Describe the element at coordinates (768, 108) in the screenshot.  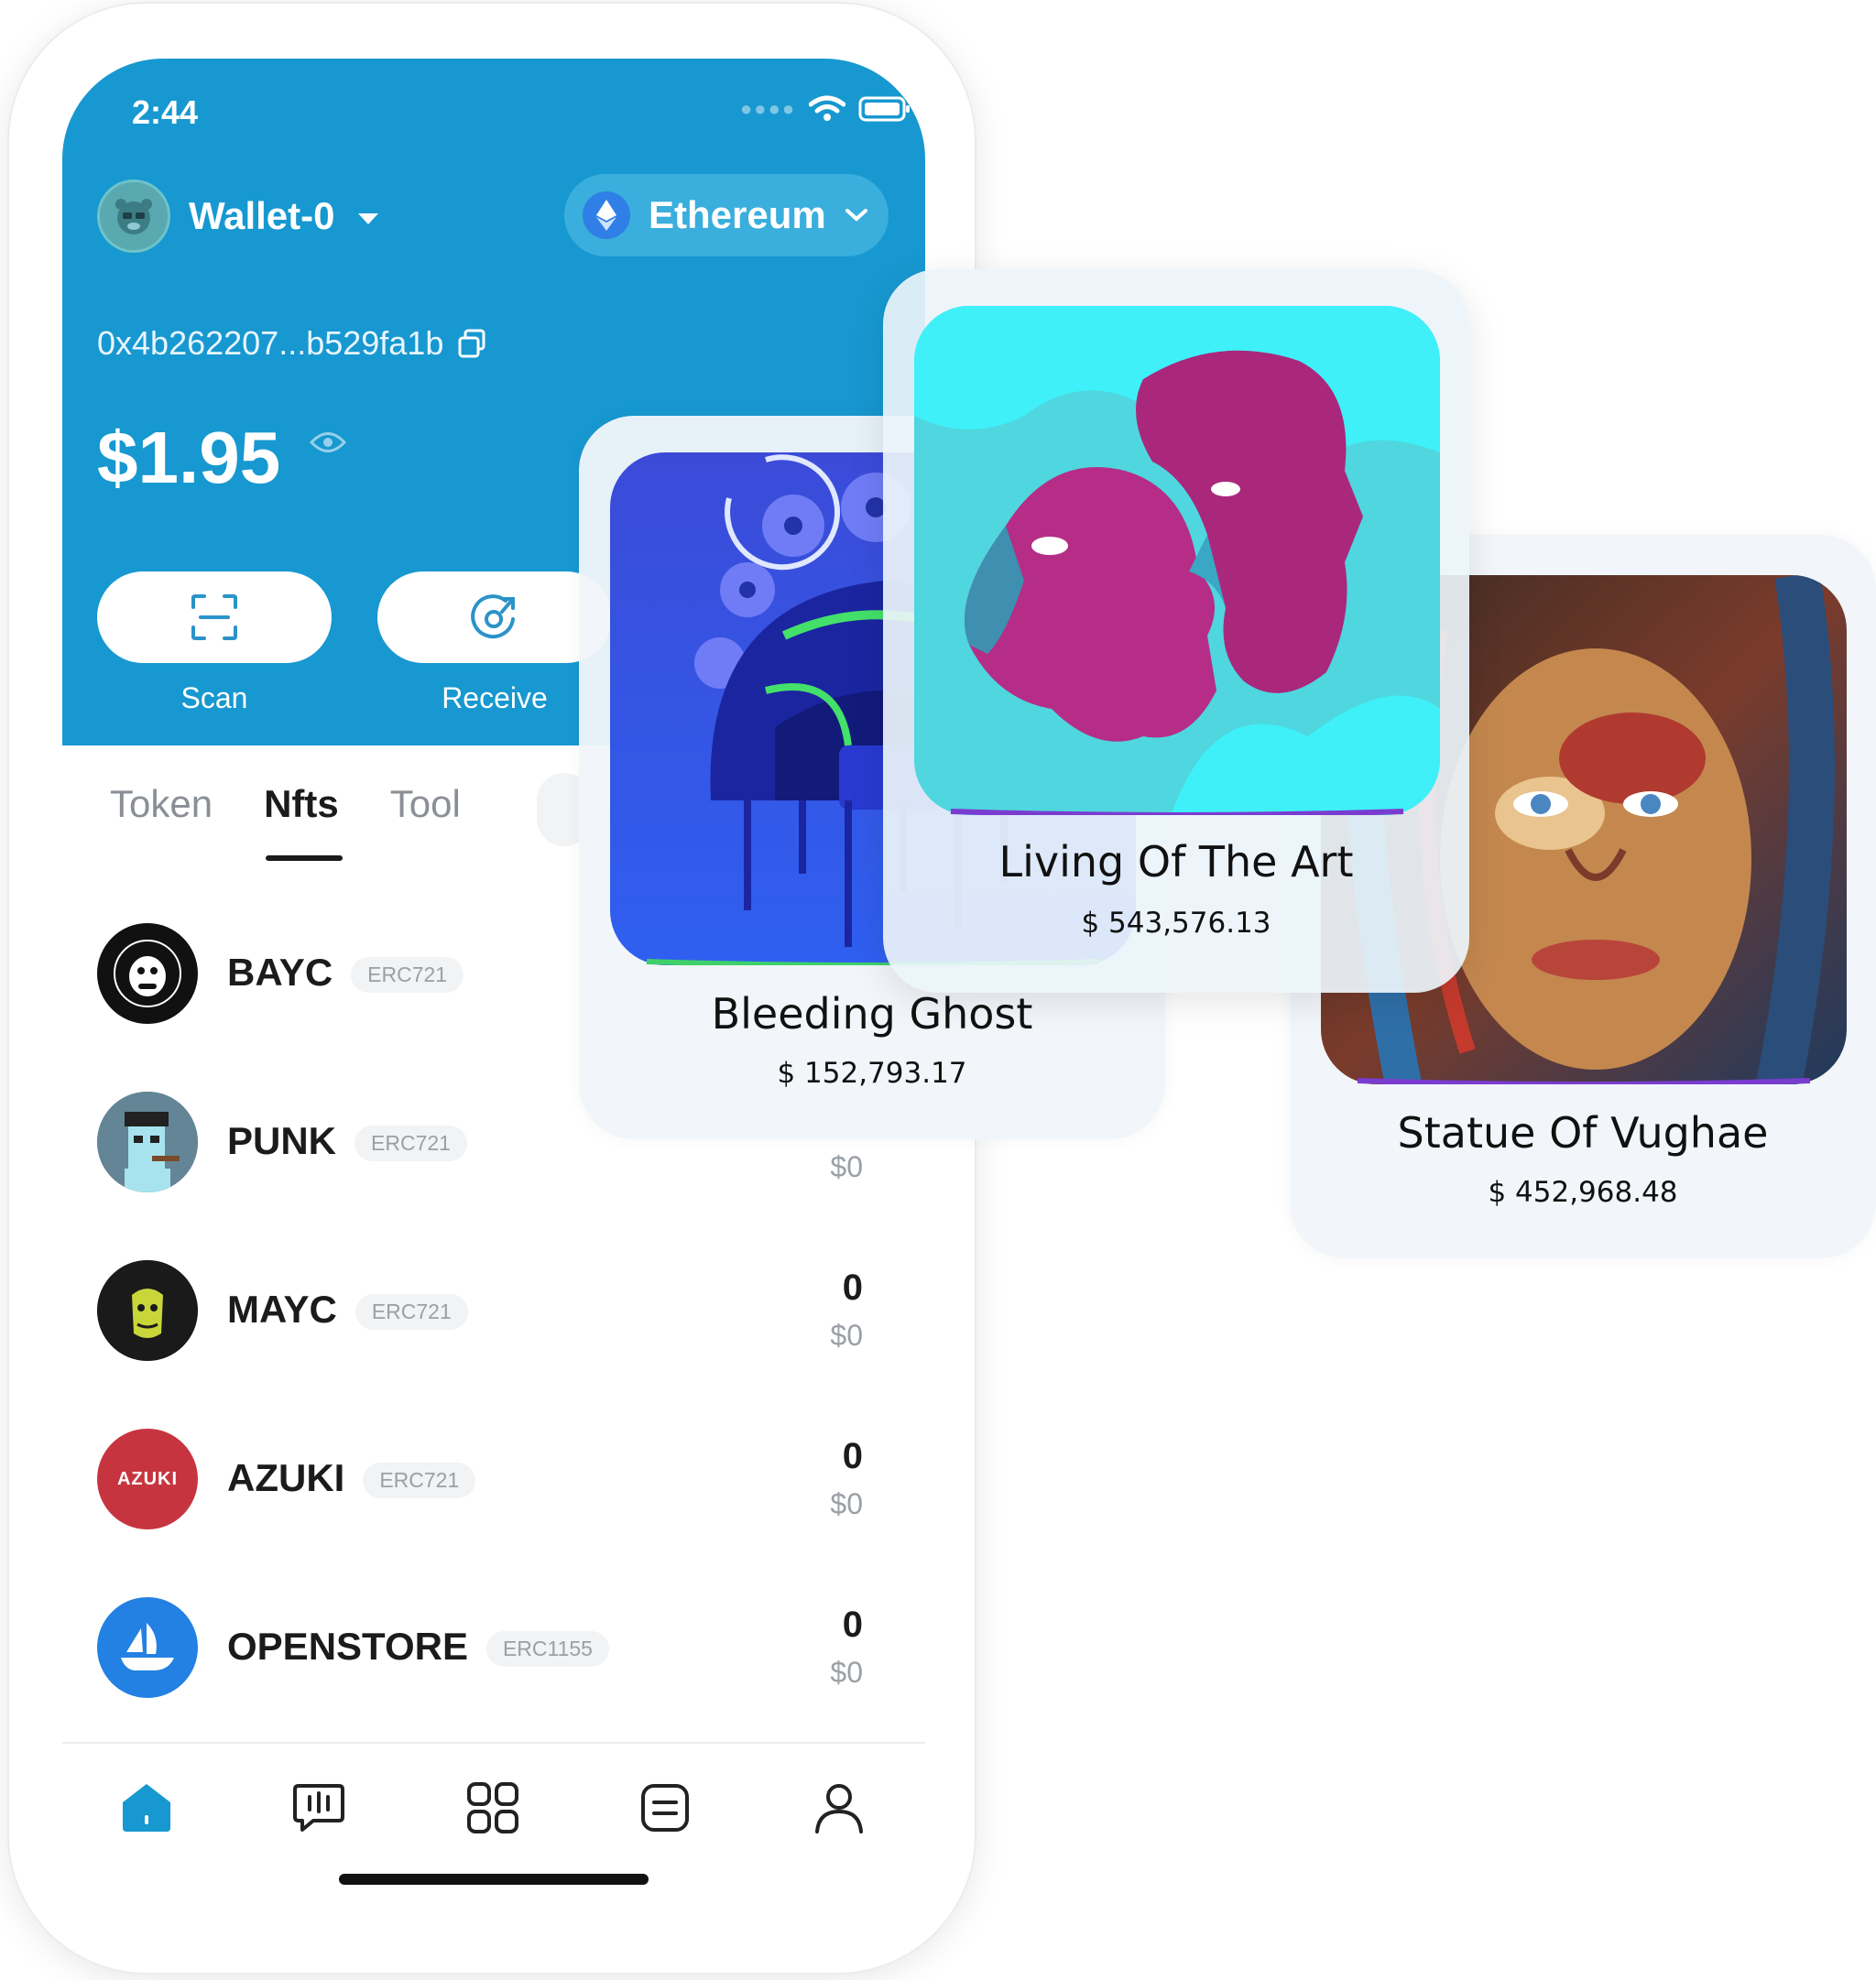
I see `signal-icon: ●●●●` at that location.